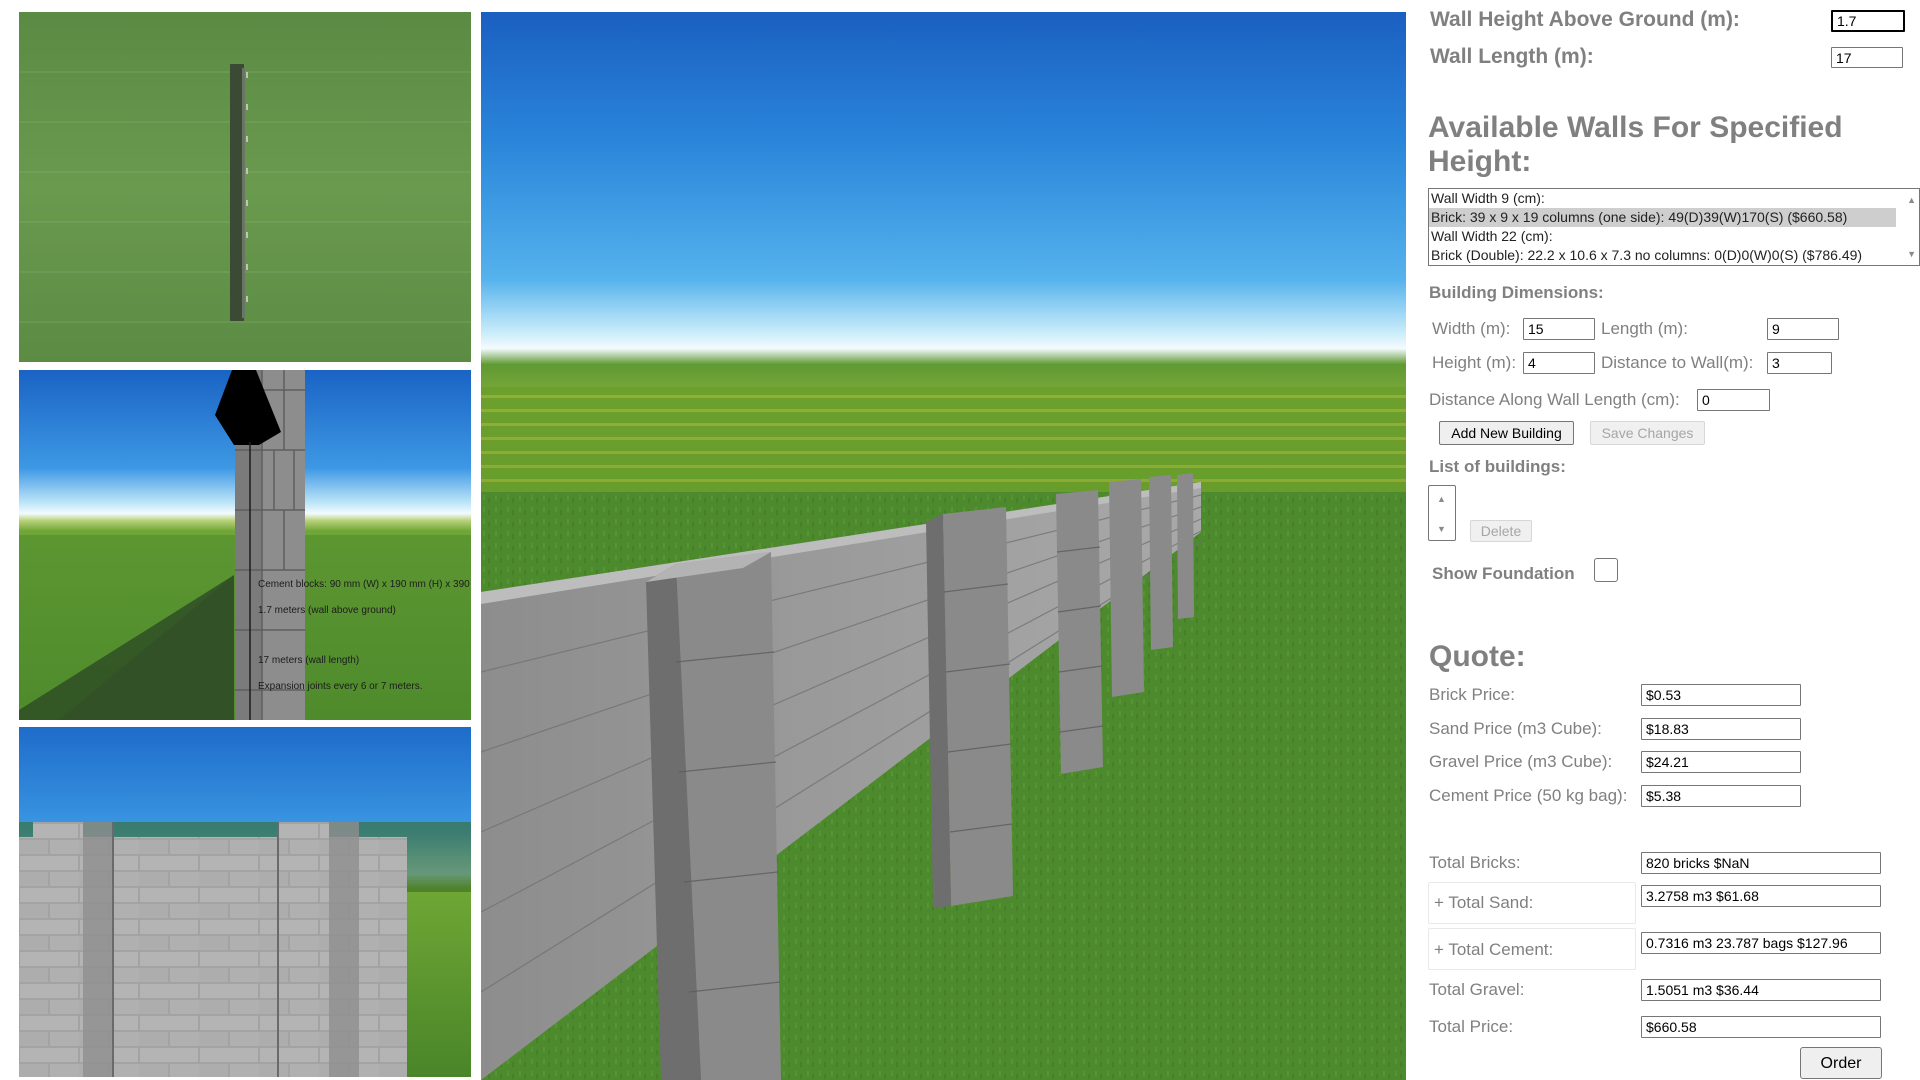 The width and height of the screenshot is (1920, 1080). What do you see at coordinates (1442, 513) in the screenshot?
I see `buildings-listbox: ▲ ▼` at bounding box center [1442, 513].